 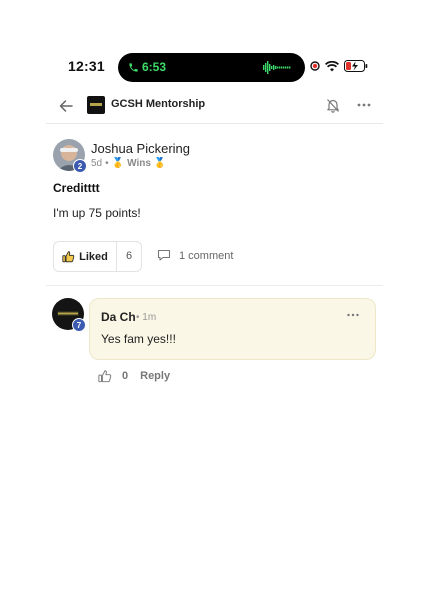 I want to click on comment-time: • 1m, so click(x=146, y=317).